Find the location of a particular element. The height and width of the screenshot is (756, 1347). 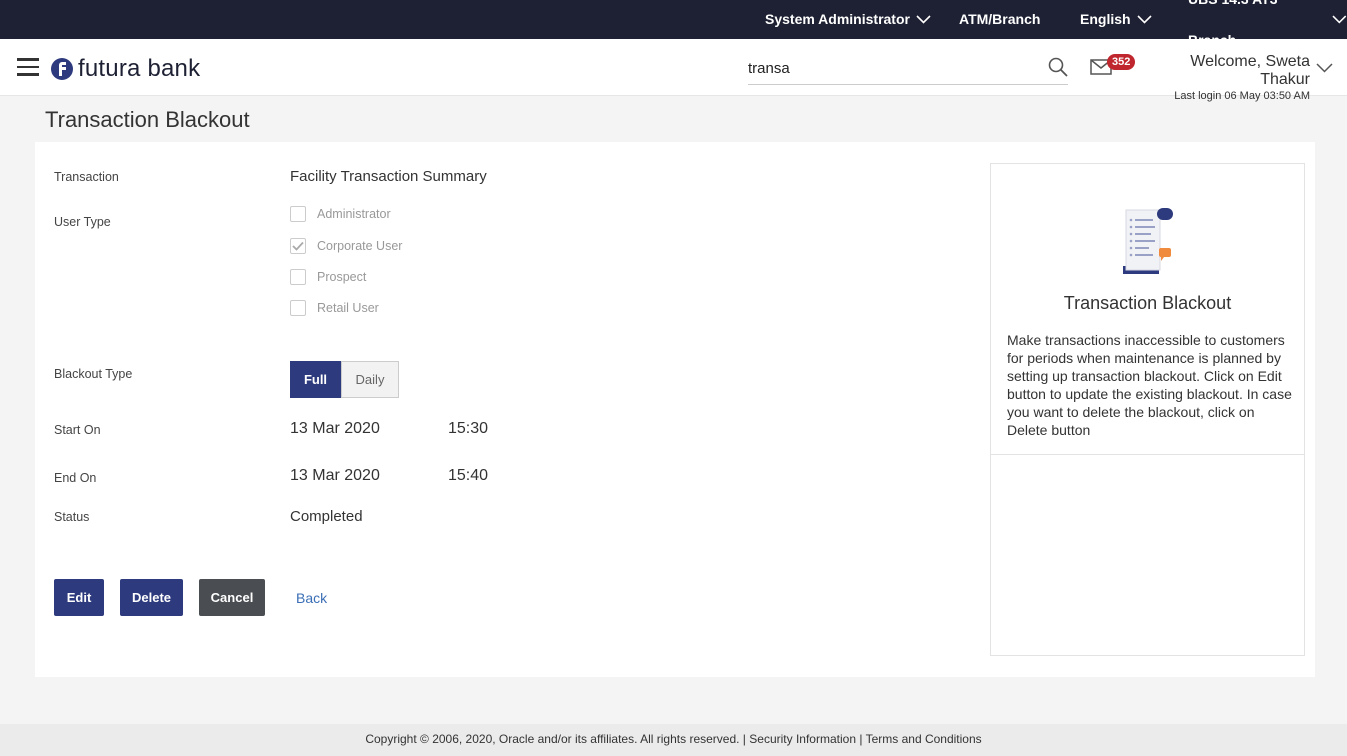

checkbox-label: Prospect is located at coordinates (342, 277).